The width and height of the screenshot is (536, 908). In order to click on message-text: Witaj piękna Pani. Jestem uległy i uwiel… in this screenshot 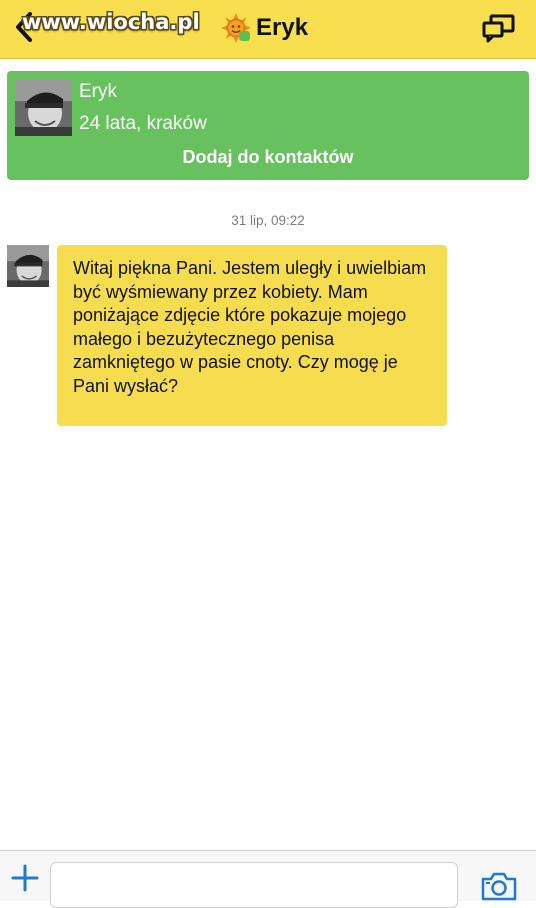, I will do `click(250, 327)`.